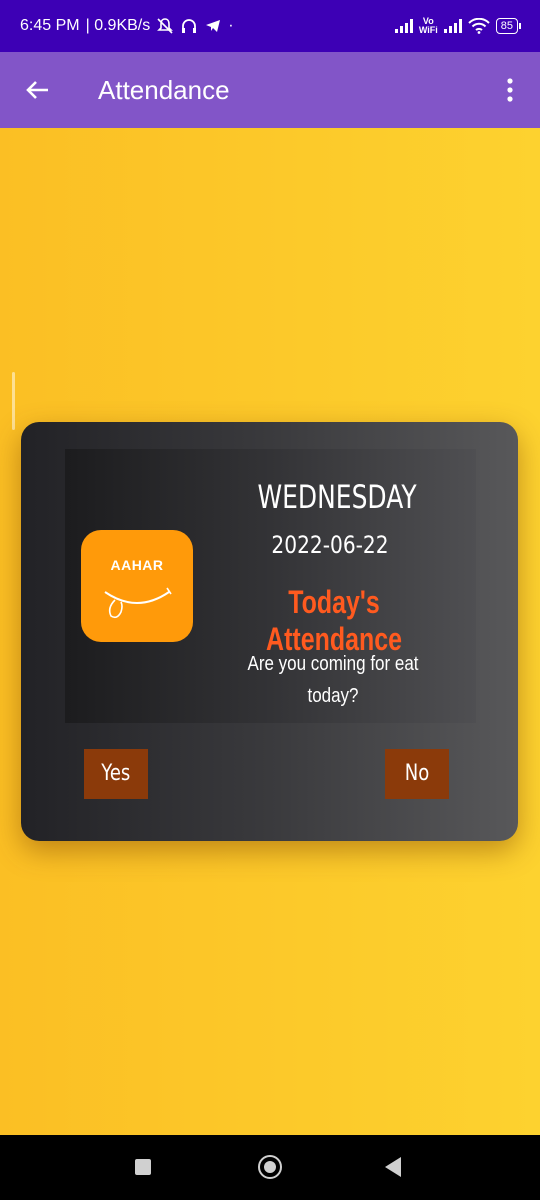 Image resolution: width=540 pixels, height=1200 pixels. I want to click on system-nav-bar, so click(270, 1167).